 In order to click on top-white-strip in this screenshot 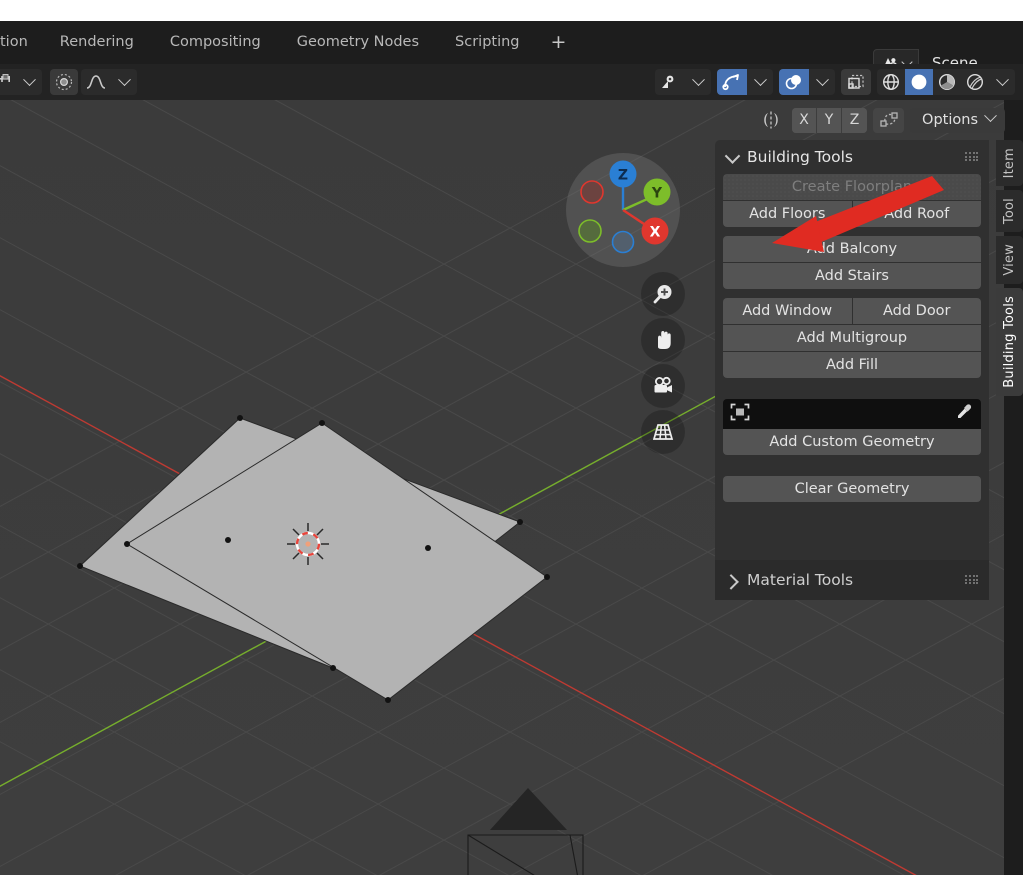, I will do `click(511, 10)`.